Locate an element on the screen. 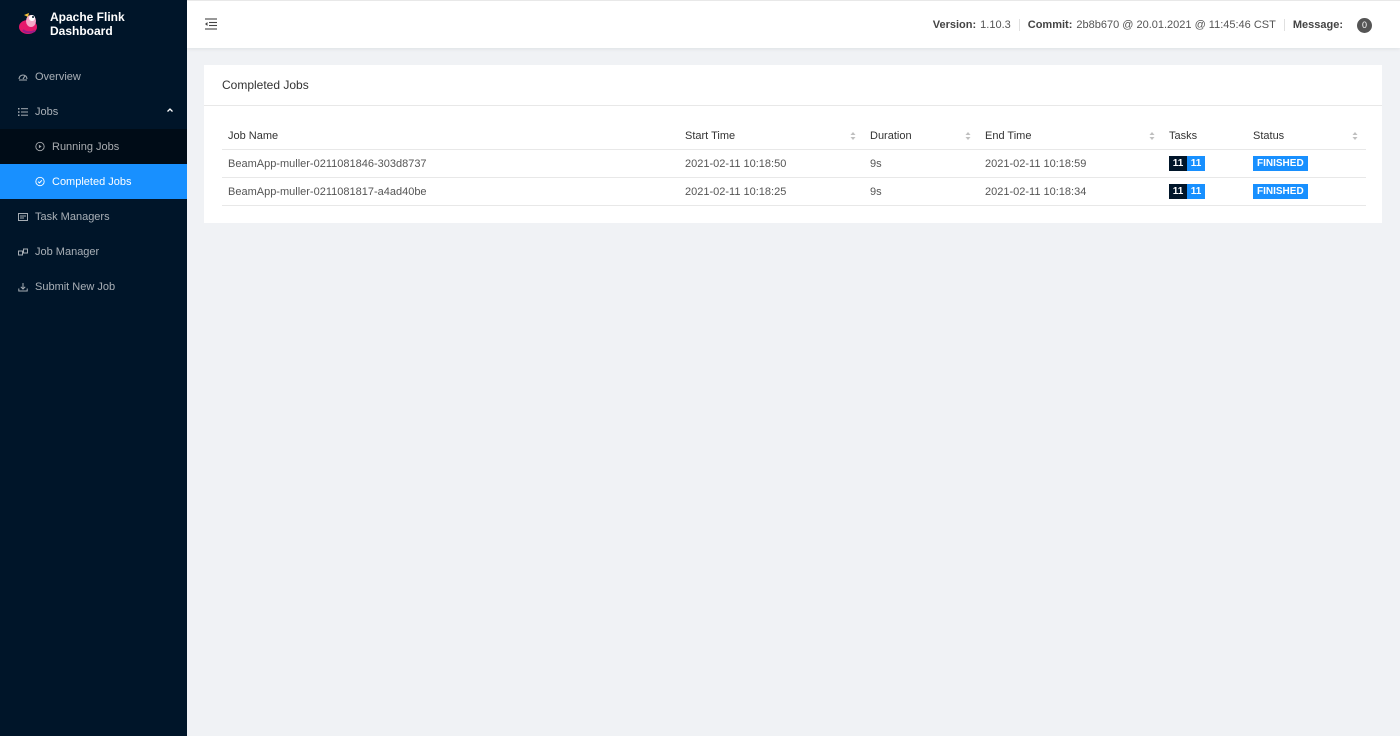 This screenshot has width=1400, height=736. sidebar-item-job-manager: Job Manager is located at coordinates (93, 251).